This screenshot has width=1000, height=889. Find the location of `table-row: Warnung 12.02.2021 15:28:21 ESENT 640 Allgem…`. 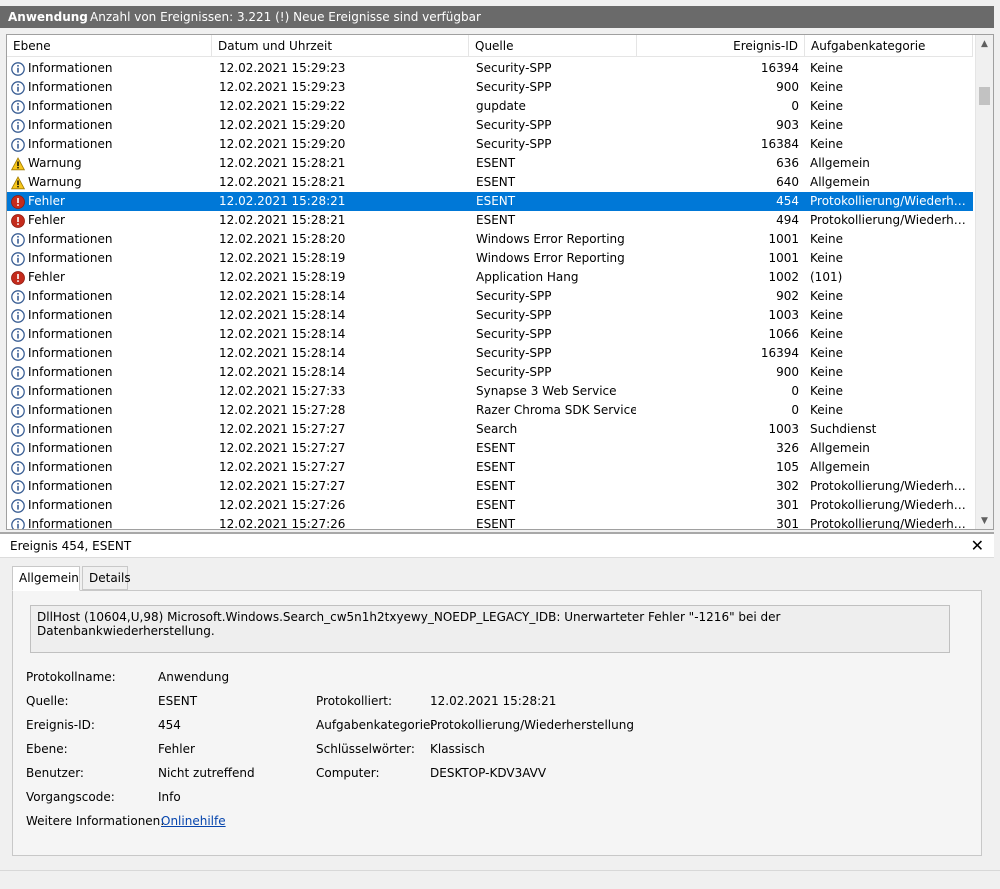

table-row: Warnung 12.02.2021 15:28:21 ESENT 640 Allgem… is located at coordinates (490, 182).